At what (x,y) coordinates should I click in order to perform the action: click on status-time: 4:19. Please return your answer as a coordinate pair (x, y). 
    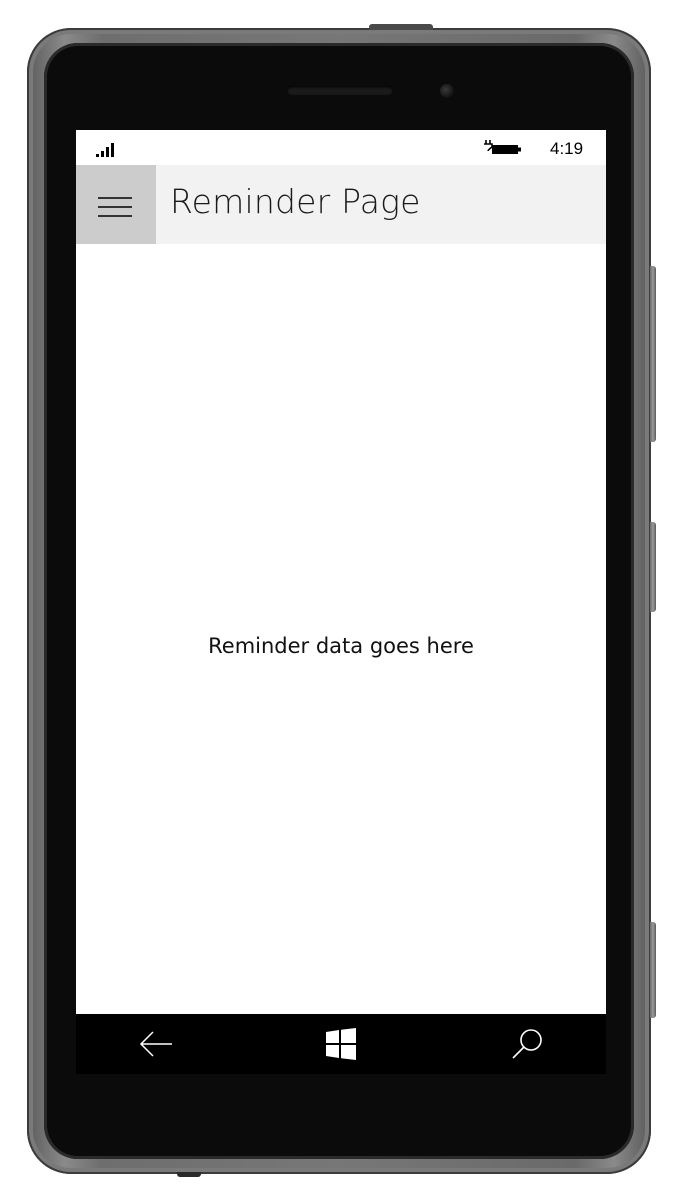
    Looking at the image, I should click on (567, 148).